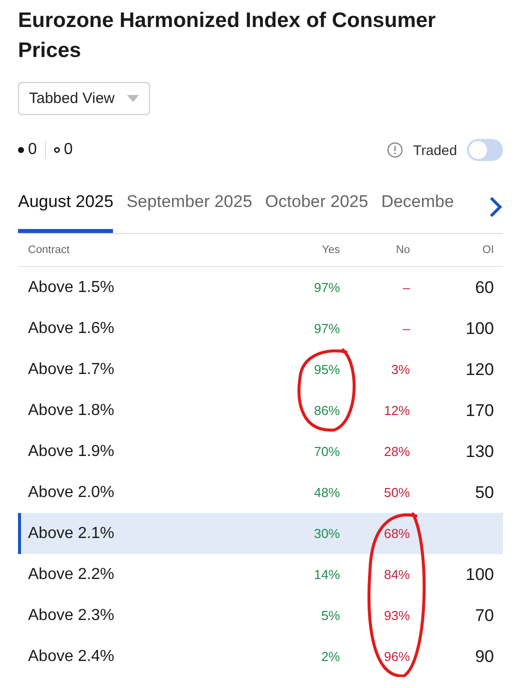 The height and width of the screenshot is (688, 519). What do you see at coordinates (227, 36) in the screenshot?
I see `page-title: Eurozone Harmonized Index of Consumer Prices` at bounding box center [227, 36].